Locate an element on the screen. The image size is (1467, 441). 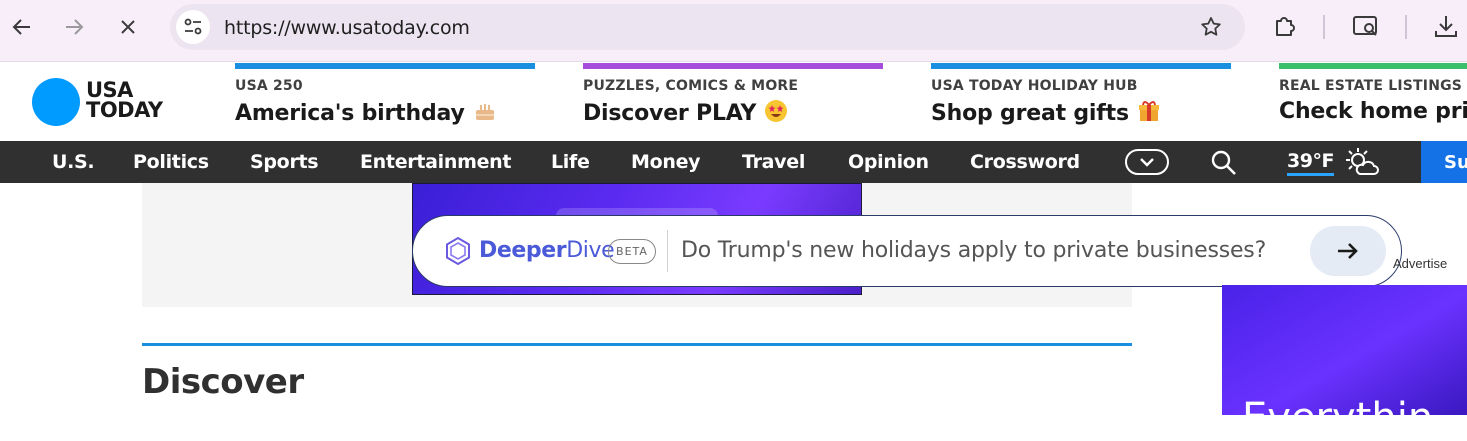
back-button is located at coordinates (22, 27).